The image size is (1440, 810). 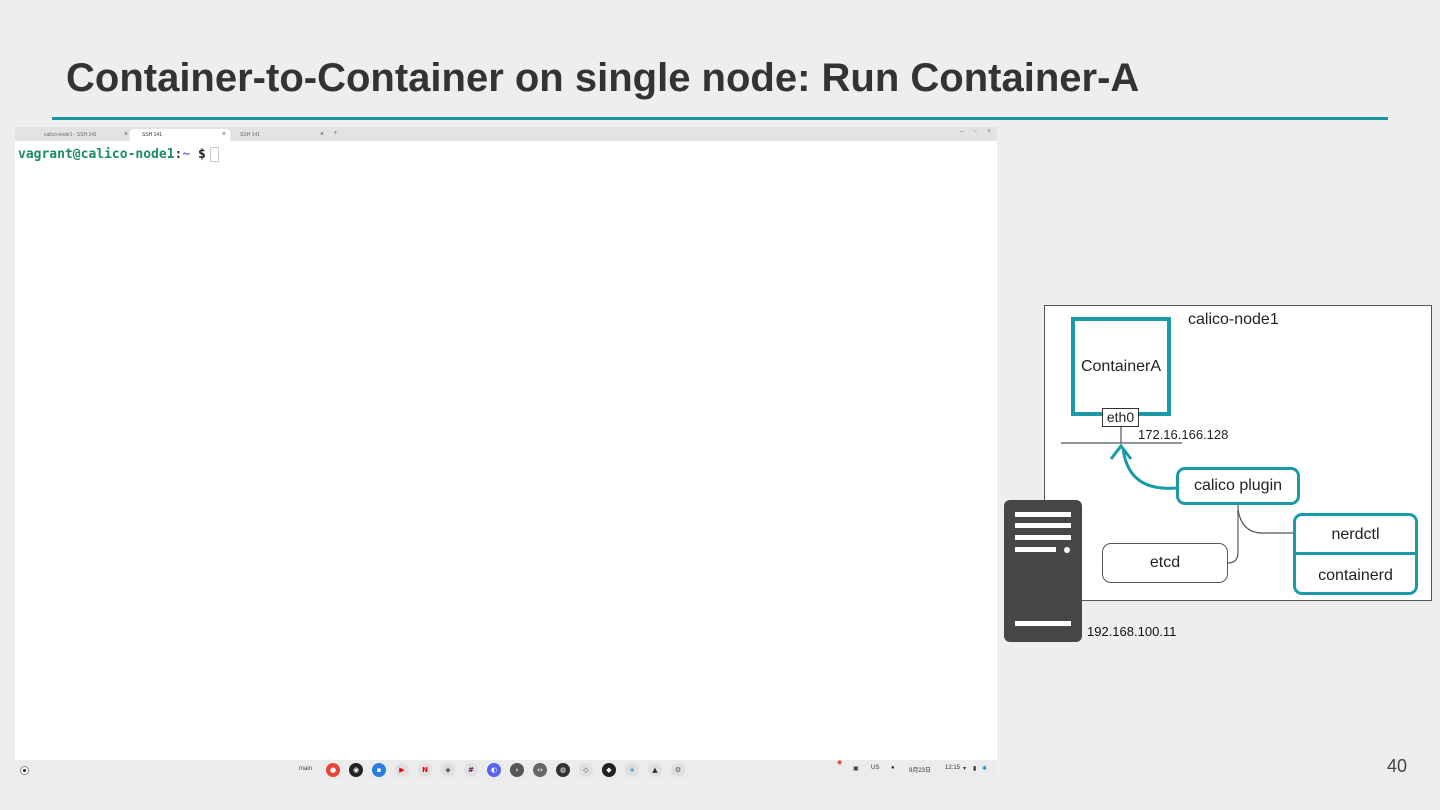 I want to click on add-icon: +, so click(x=632, y=770).